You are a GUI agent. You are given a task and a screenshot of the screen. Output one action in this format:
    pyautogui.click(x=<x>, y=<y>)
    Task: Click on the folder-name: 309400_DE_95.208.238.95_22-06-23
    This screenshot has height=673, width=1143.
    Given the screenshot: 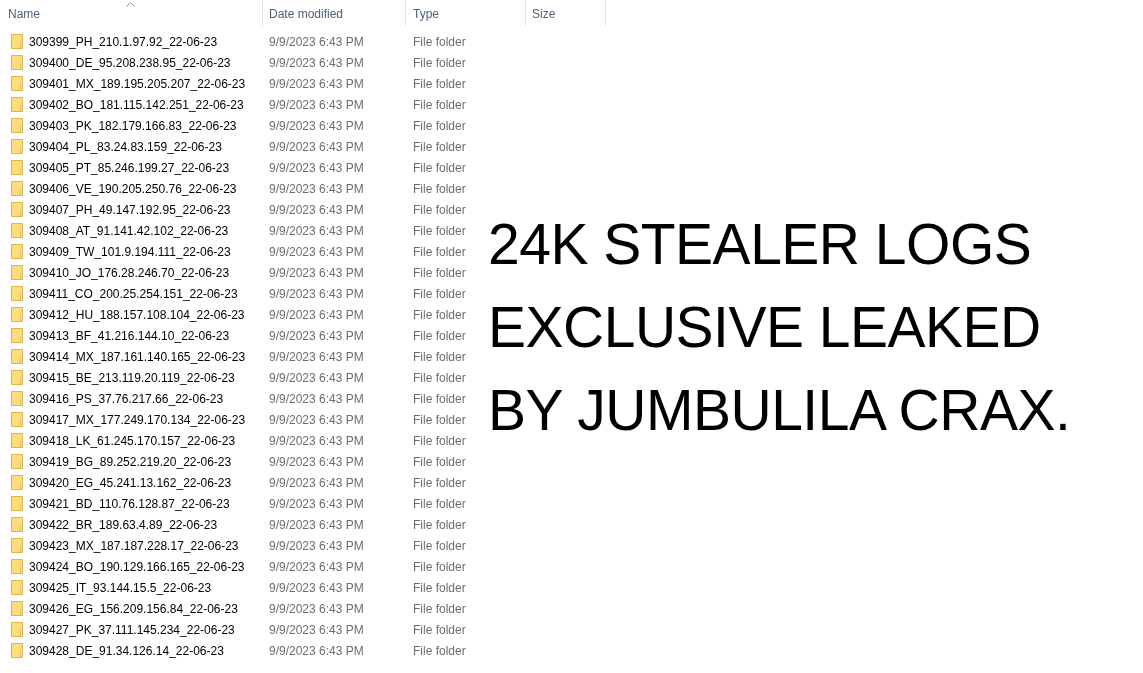 What is the action you would take?
    pyautogui.click(x=130, y=62)
    